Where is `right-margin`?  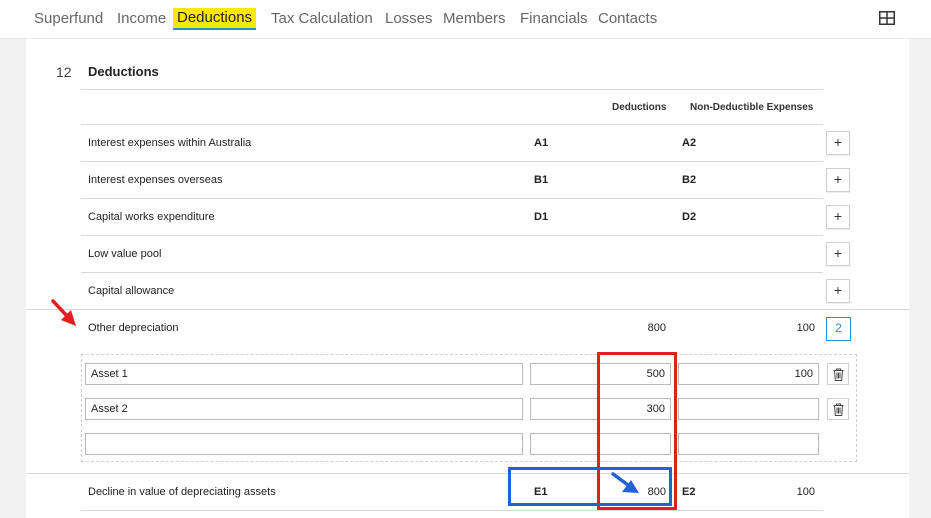 right-margin is located at coordinates (920, 259).